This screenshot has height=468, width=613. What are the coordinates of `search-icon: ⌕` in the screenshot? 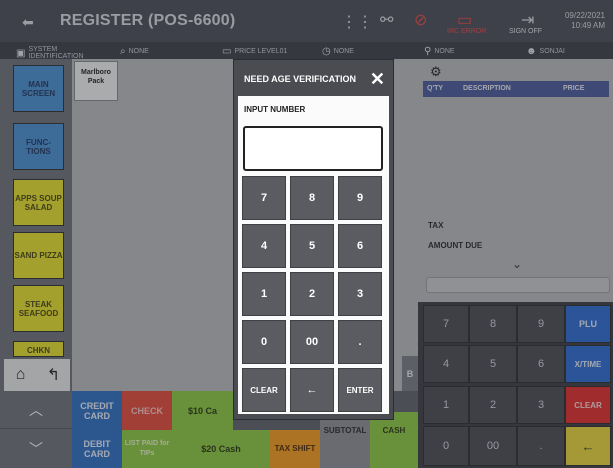 It's located at (123, 51).